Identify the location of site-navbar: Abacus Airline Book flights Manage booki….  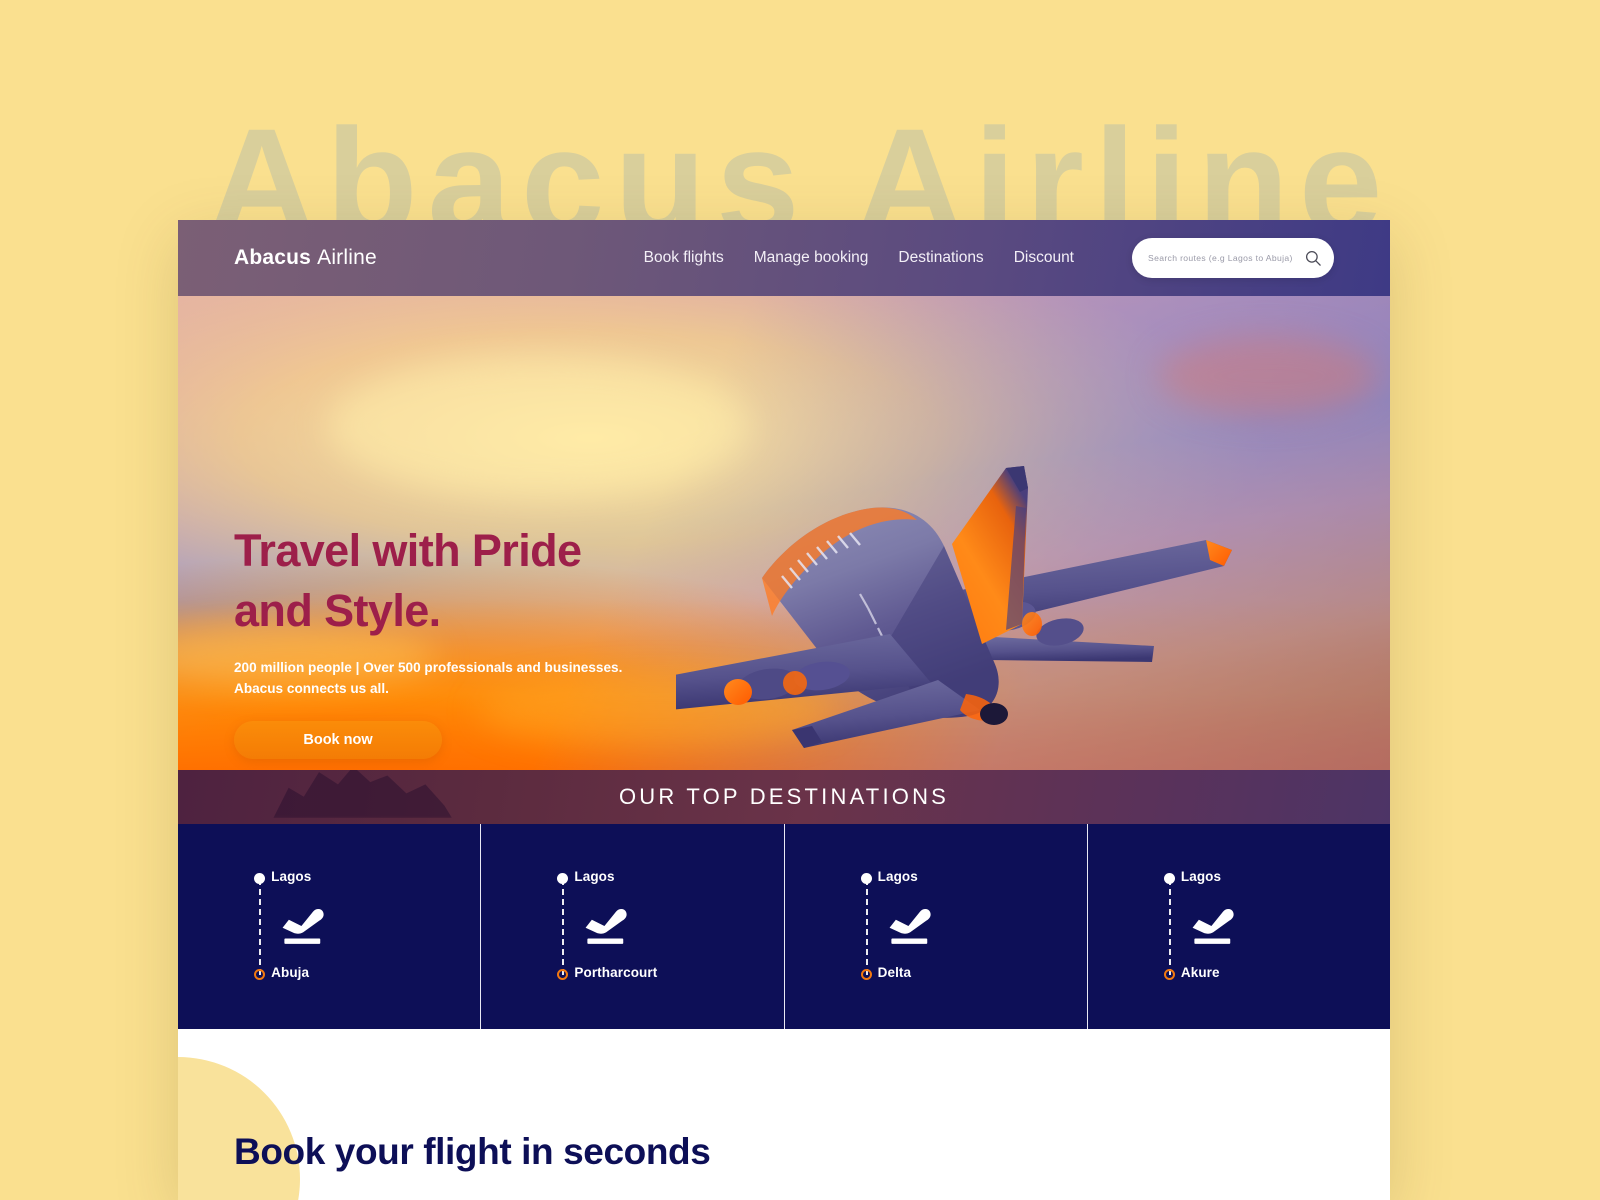
(784, 258).